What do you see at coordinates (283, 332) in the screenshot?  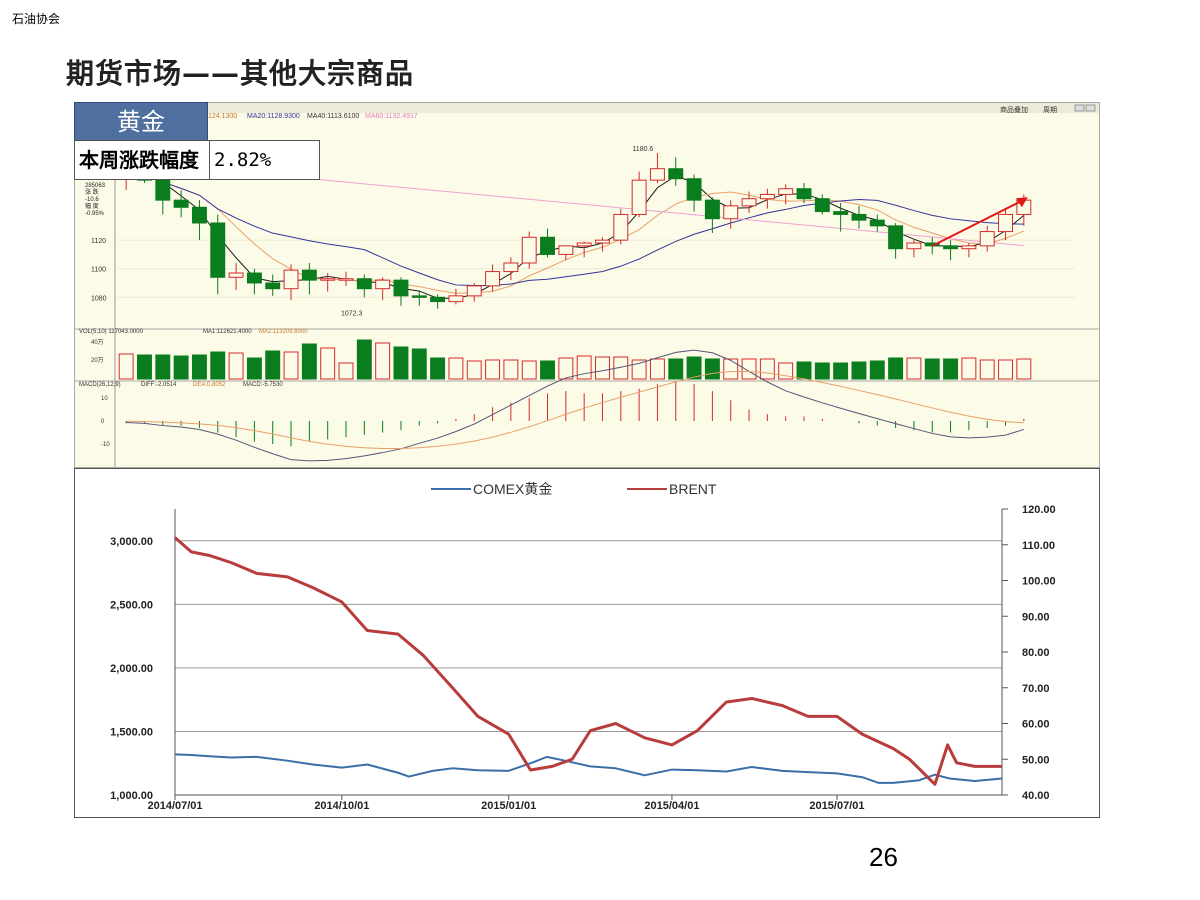 I see `vol-ma2-label: MA2:113209.8000` at bounding box center [283, 332].